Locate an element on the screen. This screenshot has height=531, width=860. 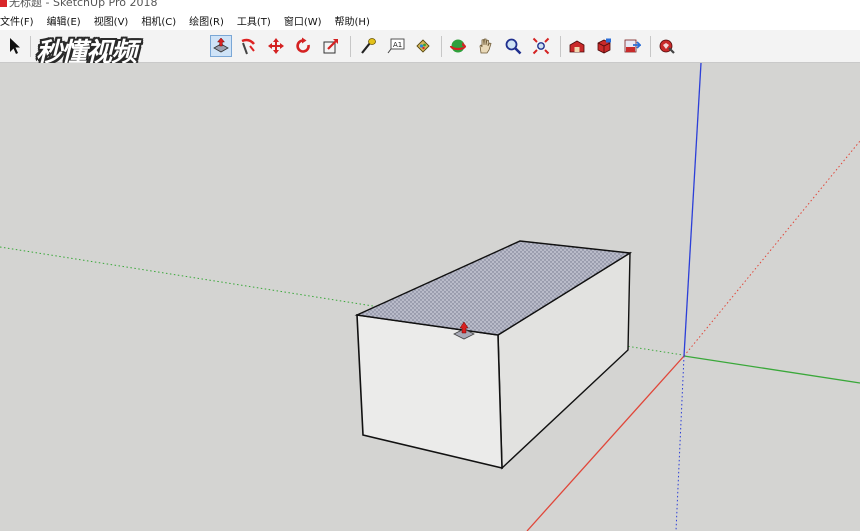
share-model-tool-button is located at coordinates (632, 46).